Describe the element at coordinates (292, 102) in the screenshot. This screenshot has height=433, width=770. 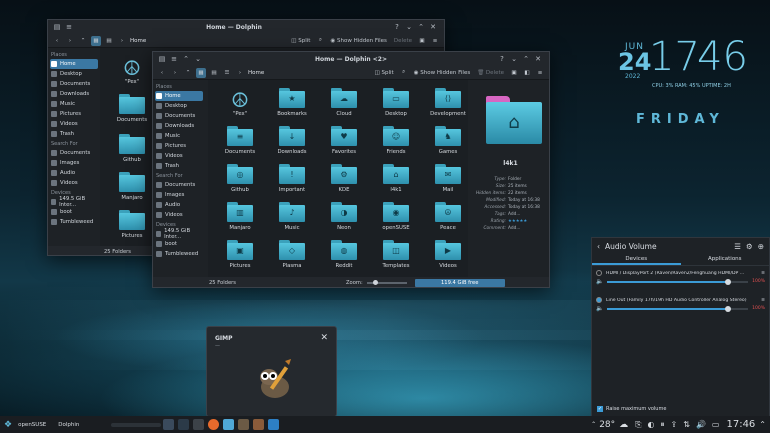
I see `file-item: ★ Bookmarks` at that location.